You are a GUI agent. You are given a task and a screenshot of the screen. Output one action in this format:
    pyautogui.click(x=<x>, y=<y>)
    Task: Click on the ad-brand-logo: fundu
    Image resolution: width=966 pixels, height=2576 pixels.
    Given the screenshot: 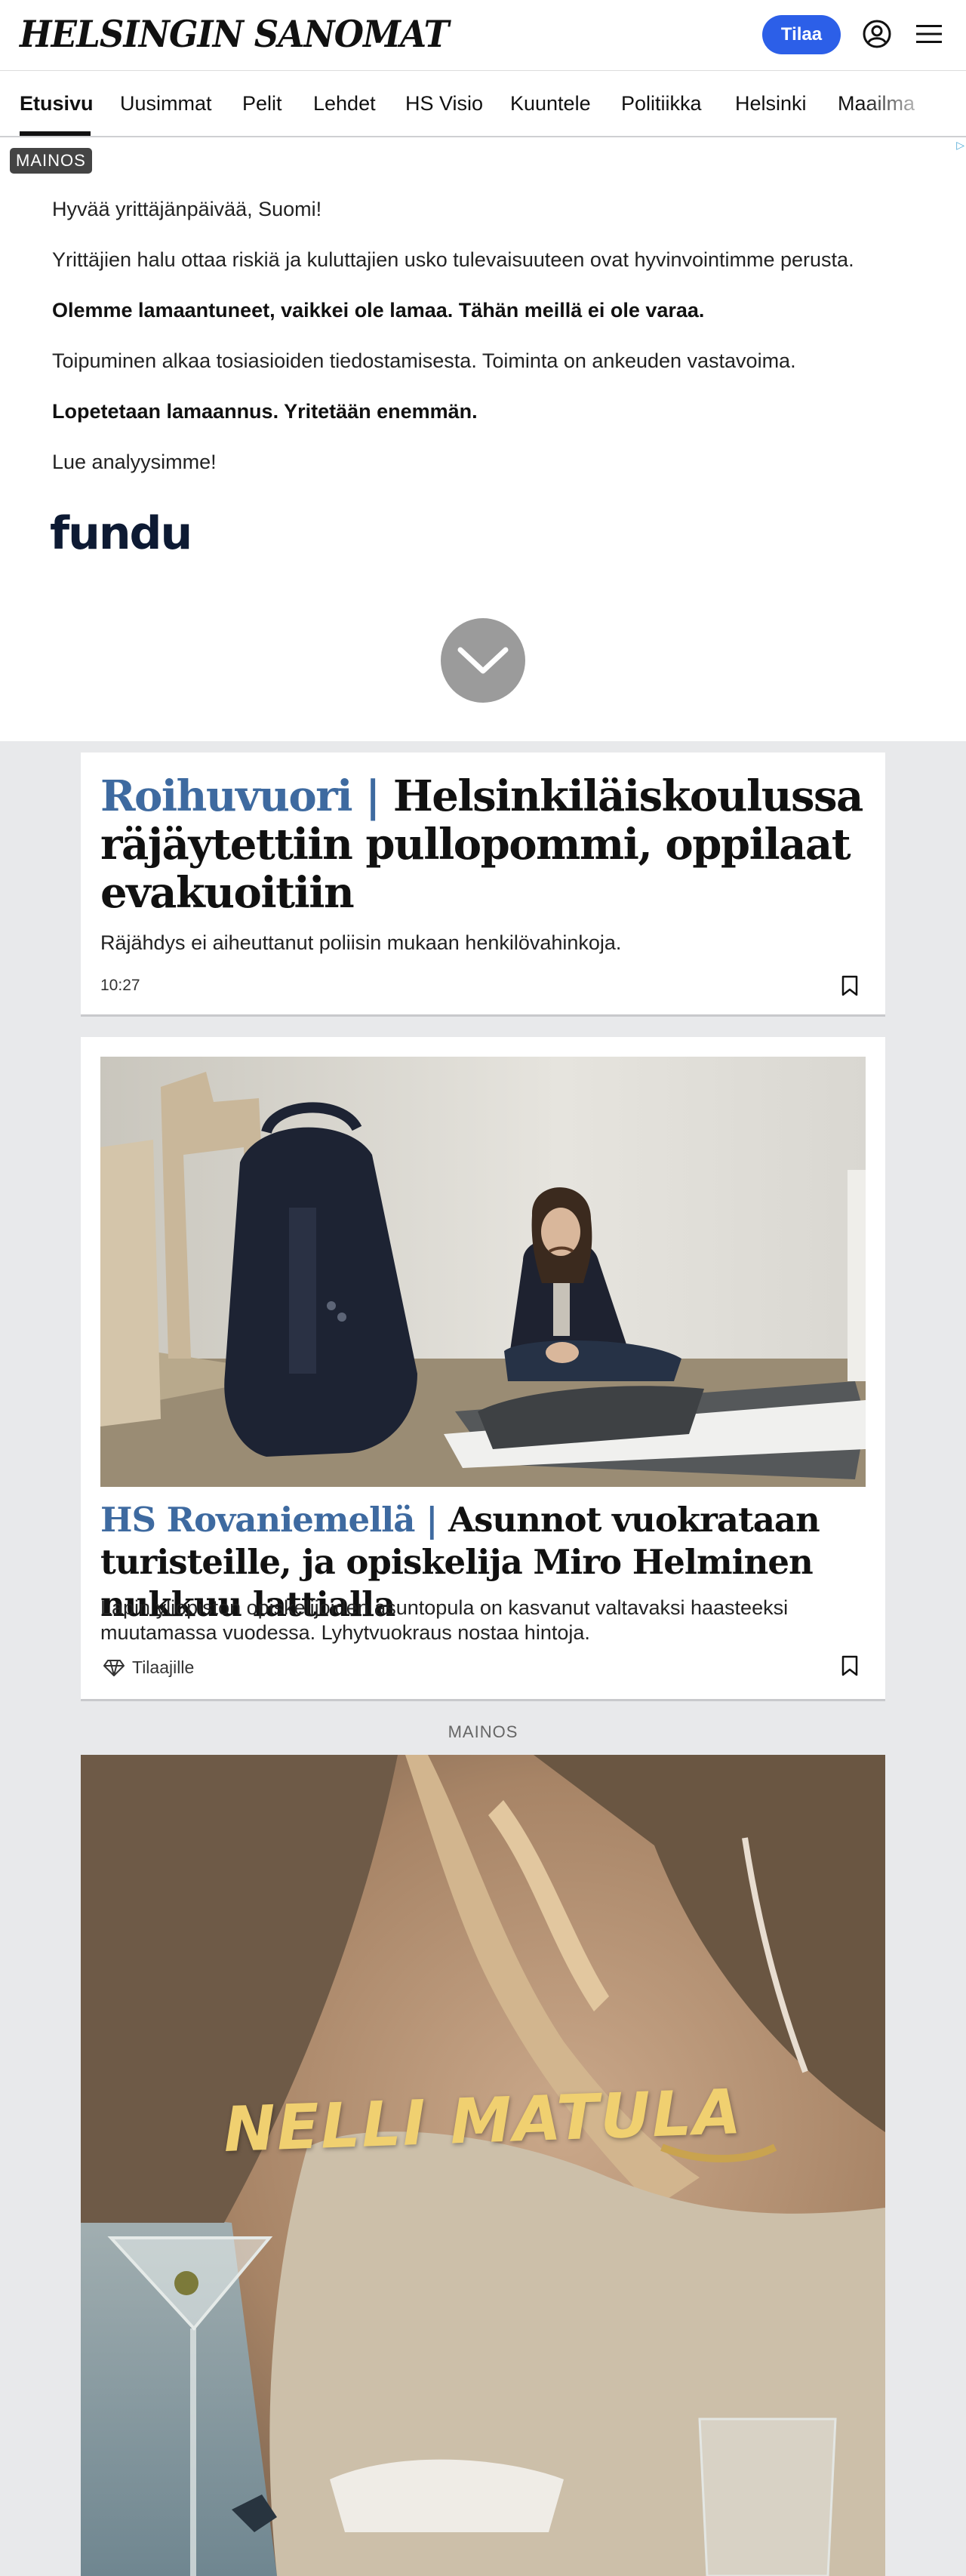 What is the action you would take?
    pyautogui.click(x=121, y=533)
    